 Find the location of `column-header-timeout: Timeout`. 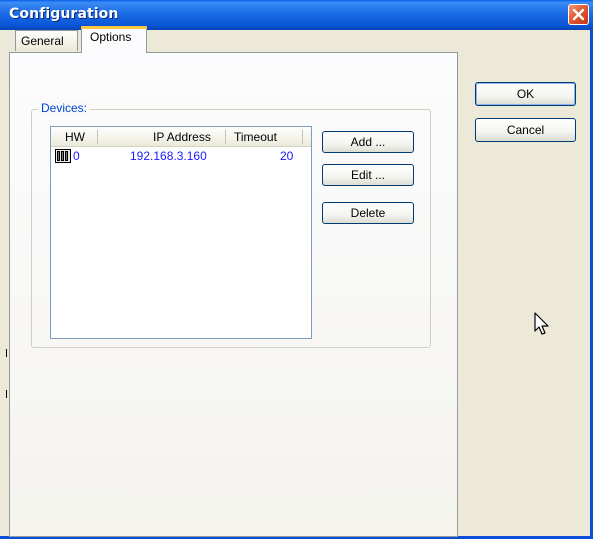

column-header-timeout: Timeout is located at coordinates (255, 137).